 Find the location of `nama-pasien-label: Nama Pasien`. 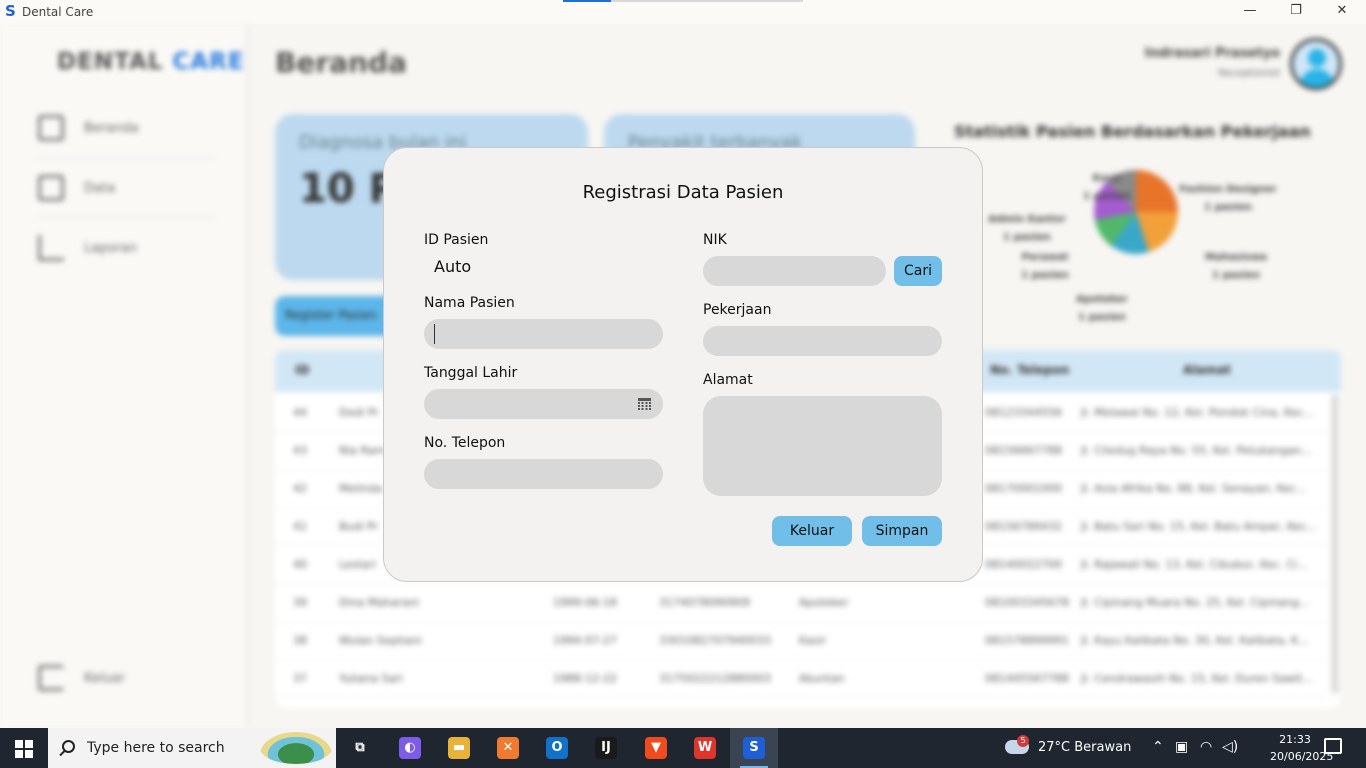

nama-pasien-label: Nama Pasien is located at coordinates (469, 303).